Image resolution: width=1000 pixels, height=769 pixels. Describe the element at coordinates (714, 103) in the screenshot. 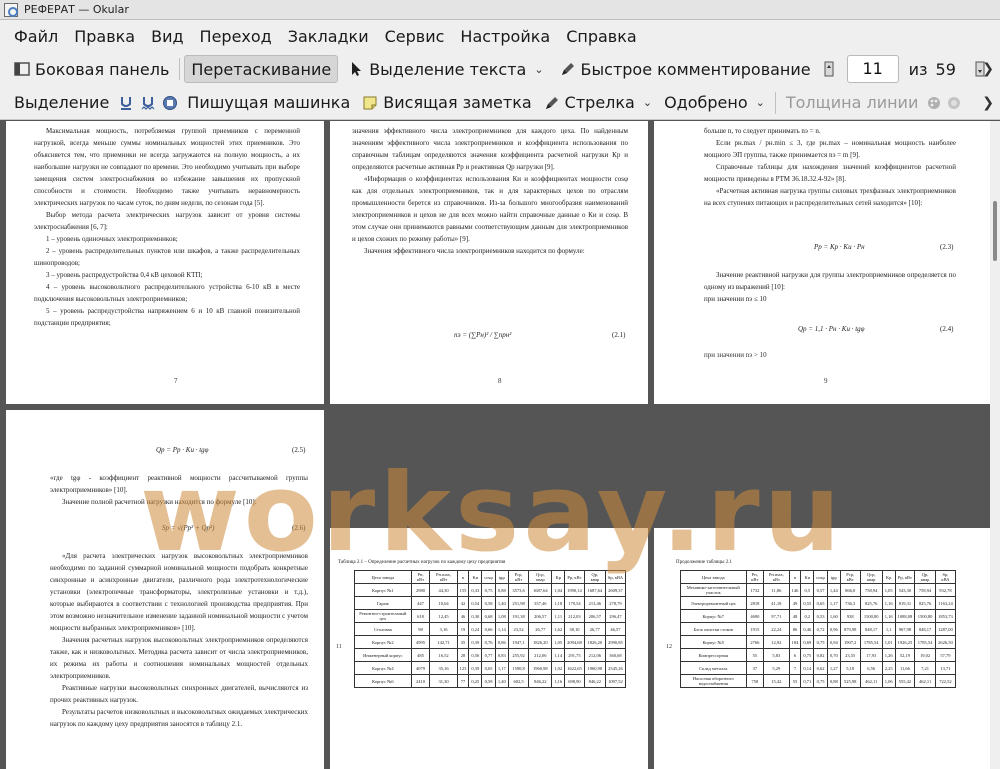

I see `approved-stamp-button: Одобрено ⌄` at that location.